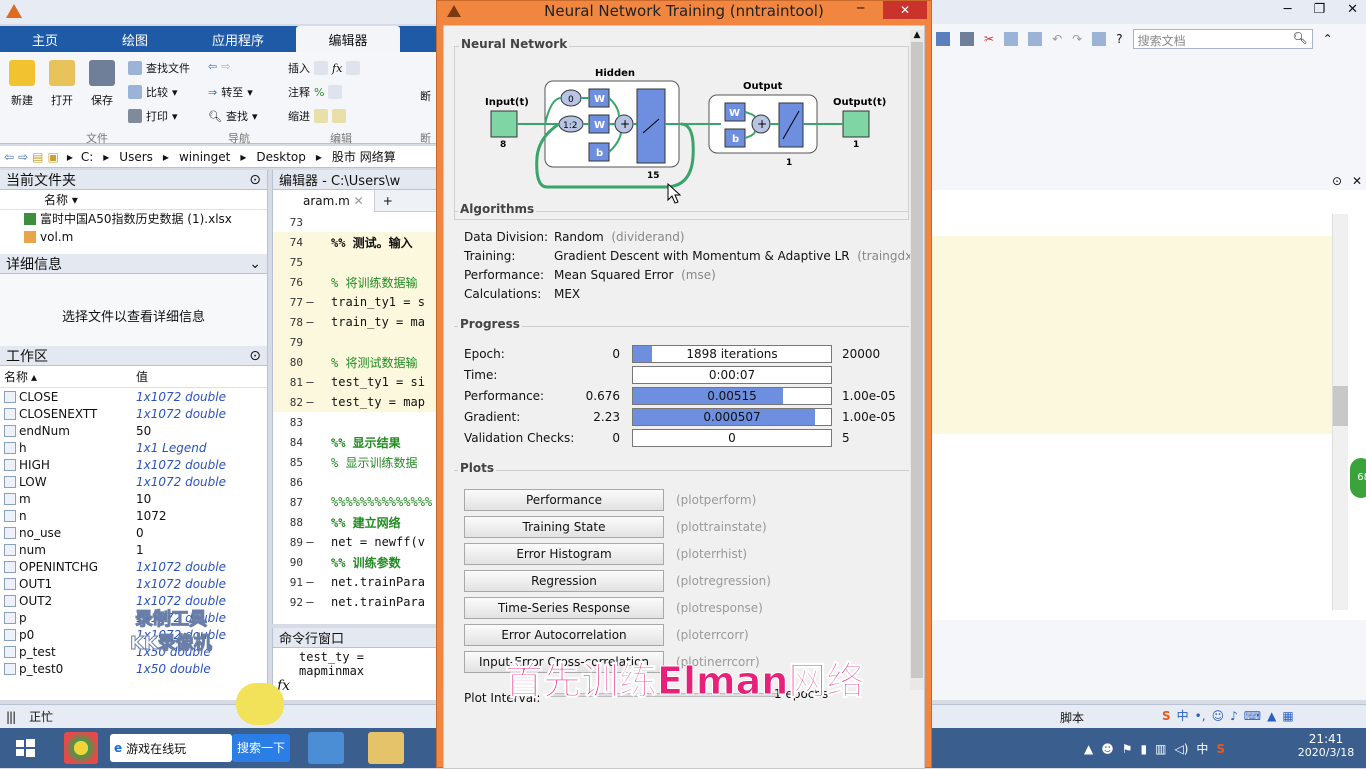 The width and height of the screenshot is (1366, 769). Describe the element at coordinates (52, 157) in the screenshot. I see `browse-folder-icon: ▣` at that location.